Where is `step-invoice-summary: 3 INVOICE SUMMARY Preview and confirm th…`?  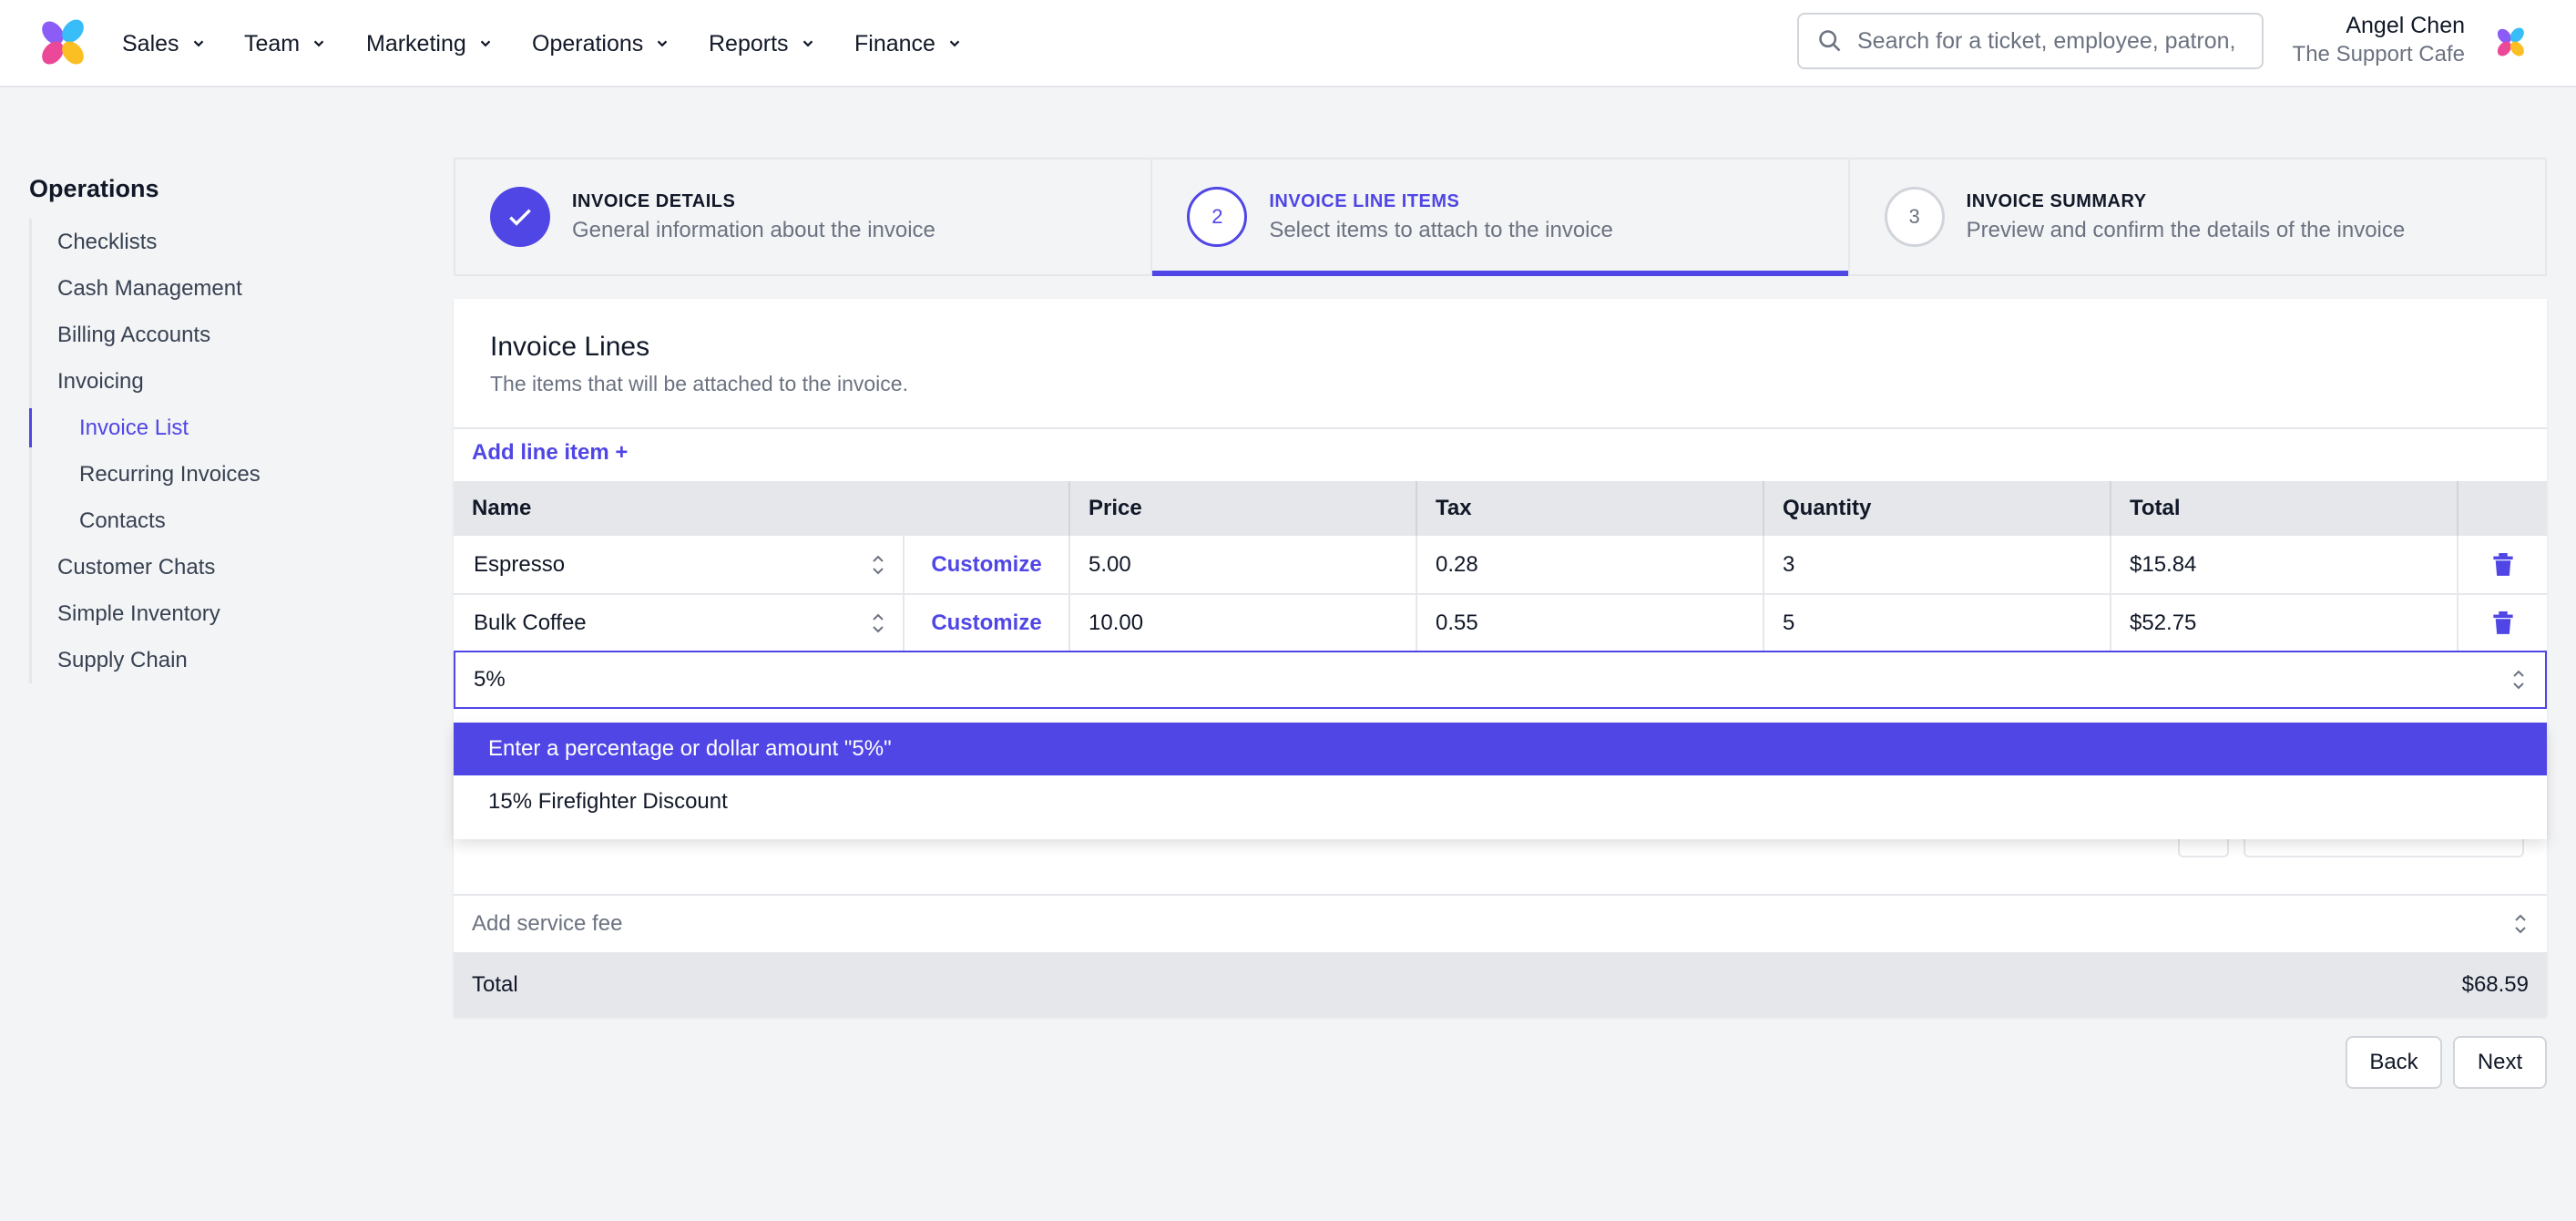 step-invoice-summary: 3 INVOICE SUMMARY Preview and confirm th… is located at coordinates (2196, 216).